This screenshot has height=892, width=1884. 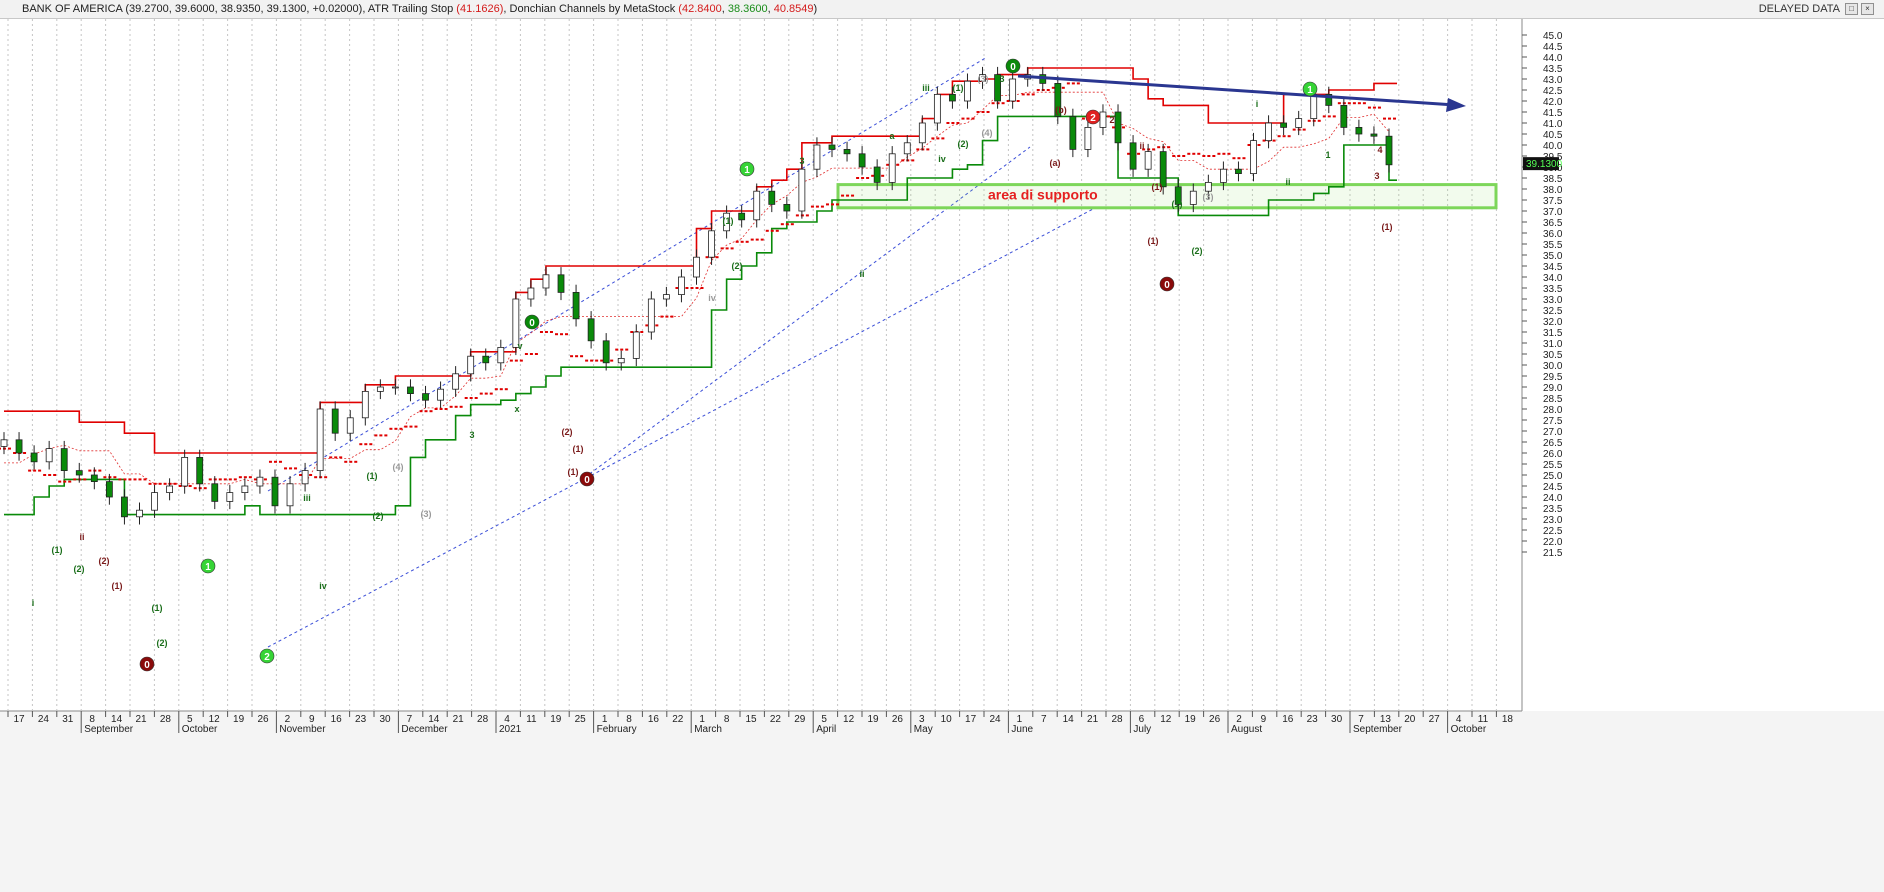 I want to click on y-tick-label: 31.0, so click(x=1553, y=344).